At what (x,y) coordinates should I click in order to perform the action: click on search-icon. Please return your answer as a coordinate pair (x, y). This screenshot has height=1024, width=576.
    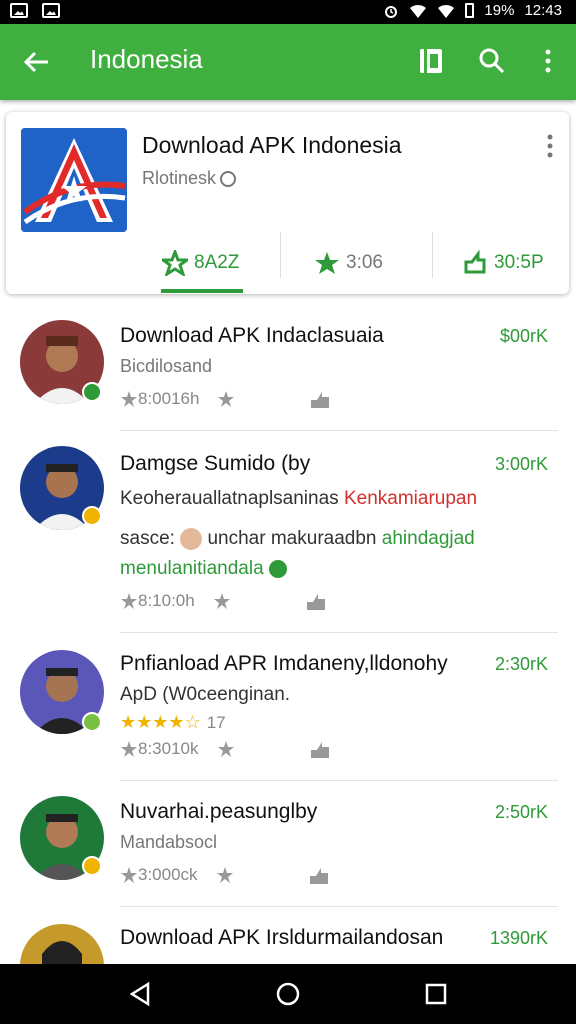
    Looking at the image, I should click on (492, 61).